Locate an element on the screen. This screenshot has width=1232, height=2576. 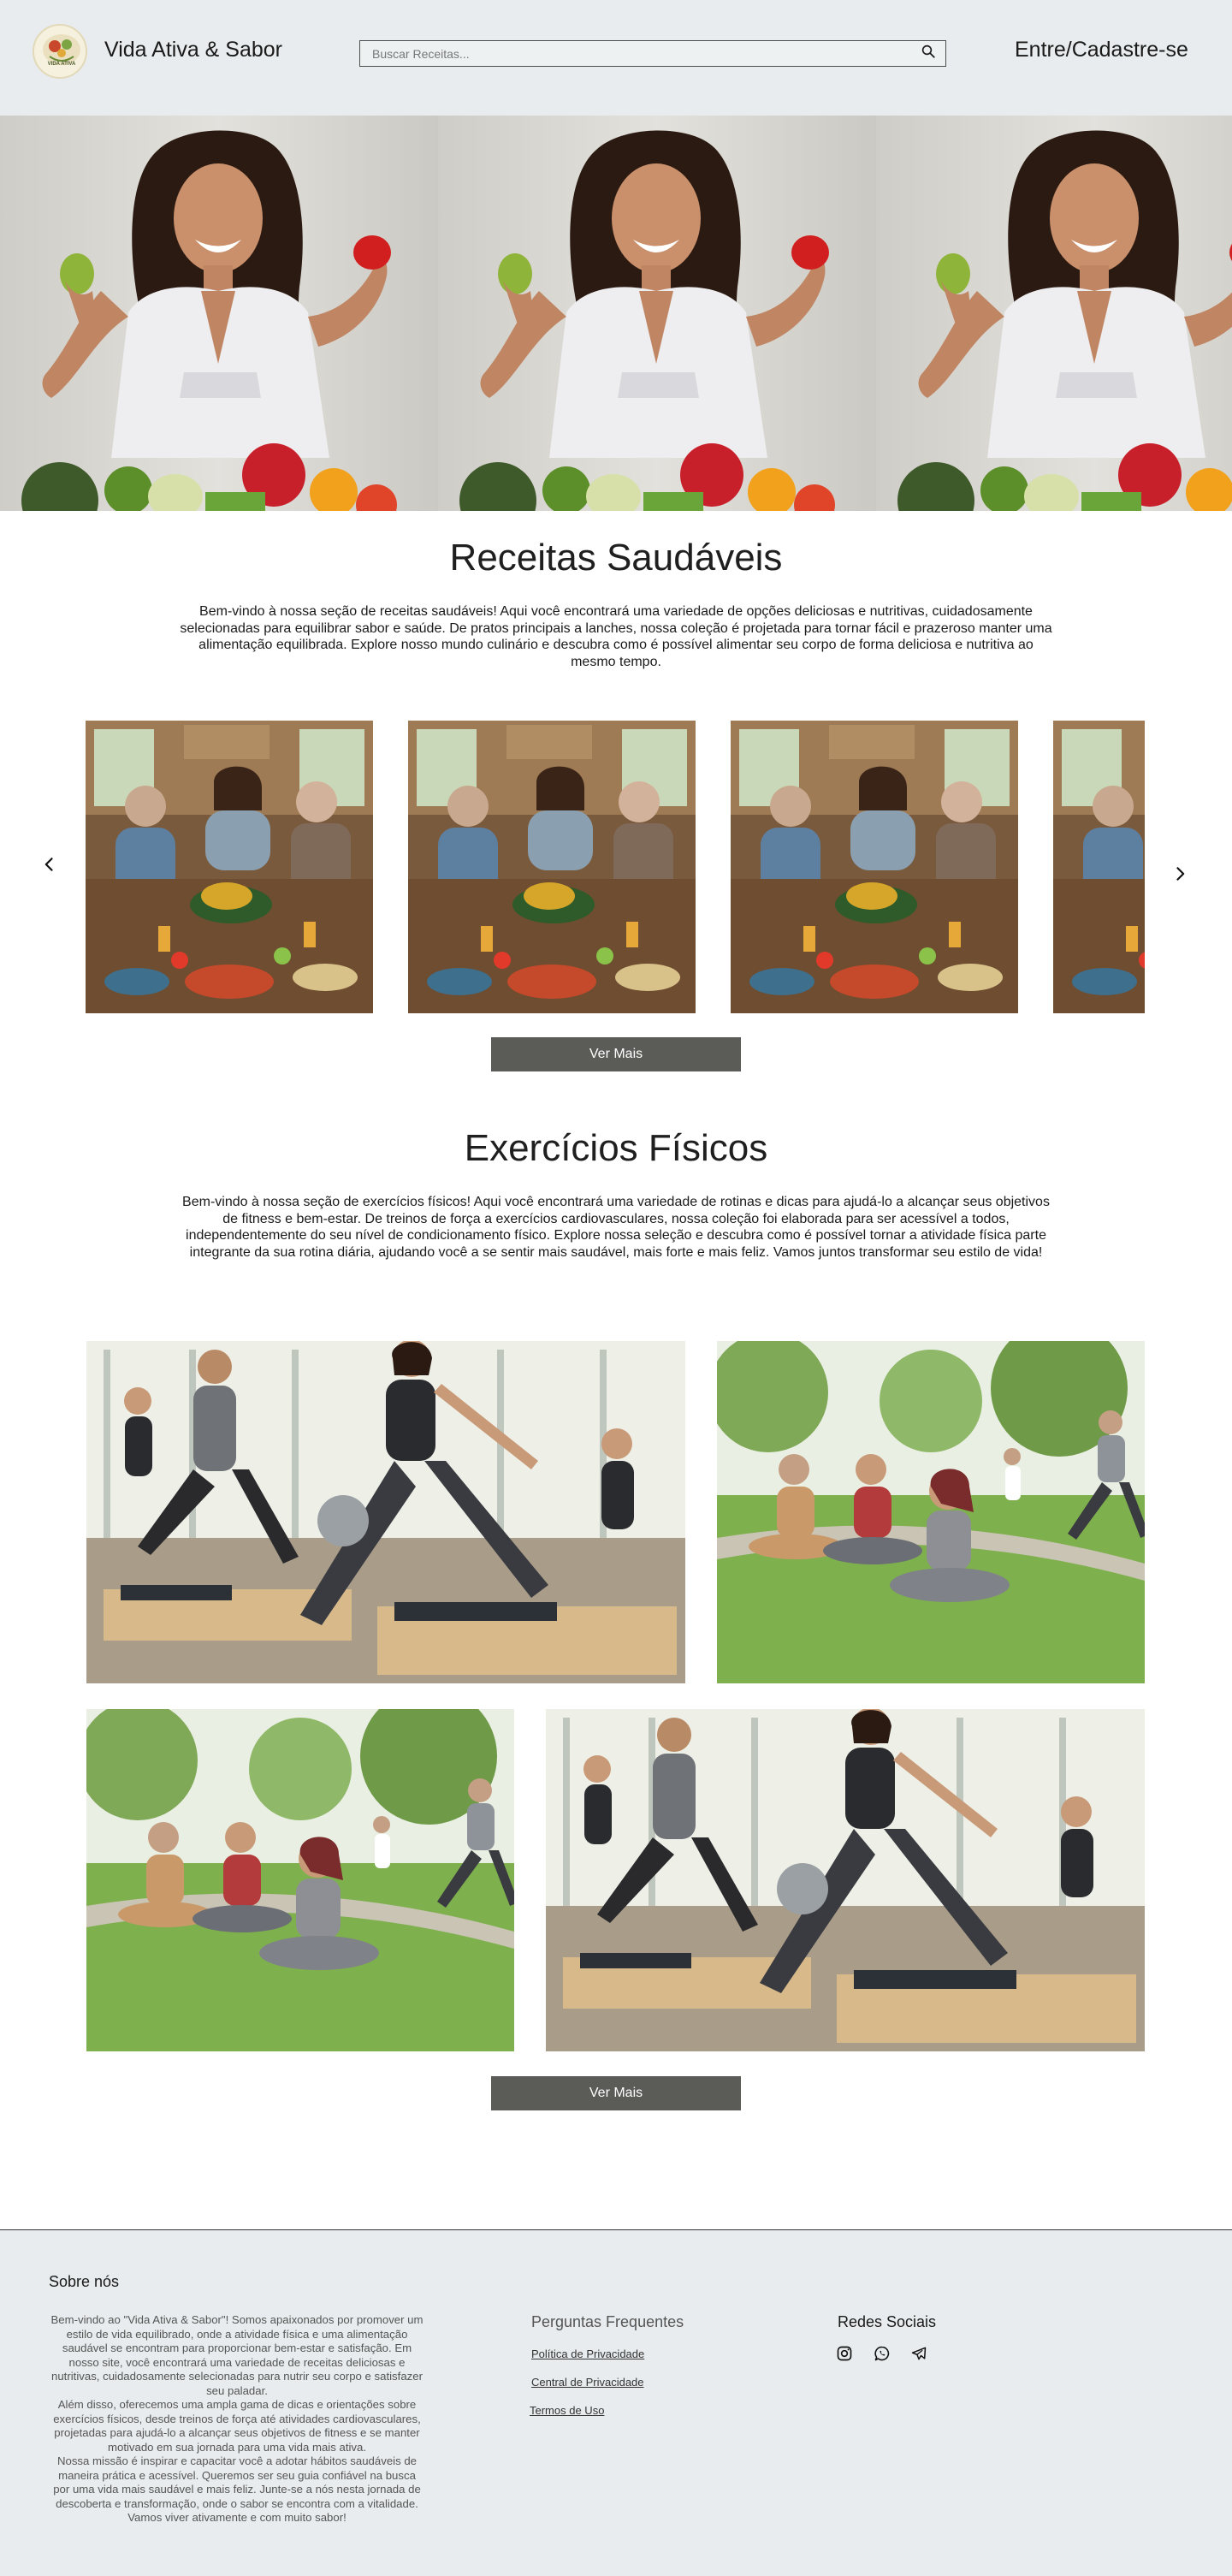
whatsapp-link is located at coordinates (882, 2355).